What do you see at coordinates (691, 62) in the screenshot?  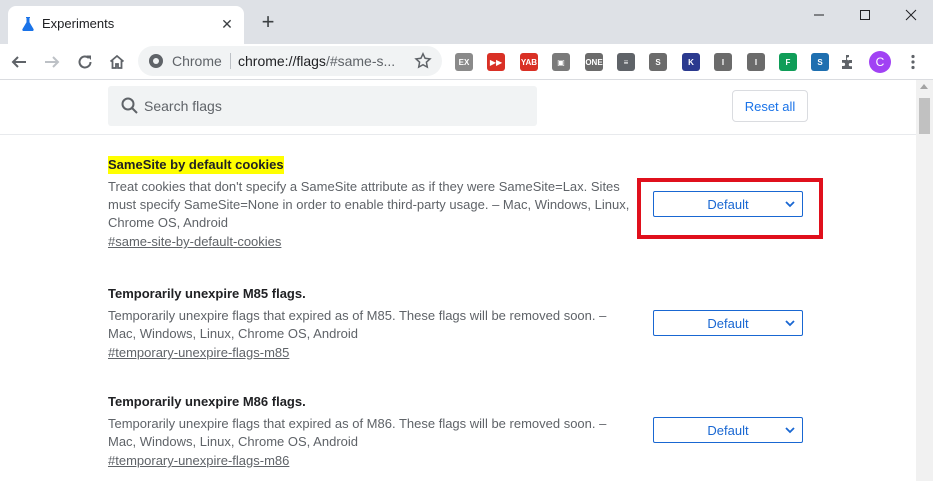 I see `k-extension-icon: K` at bounding box center [691, 62].